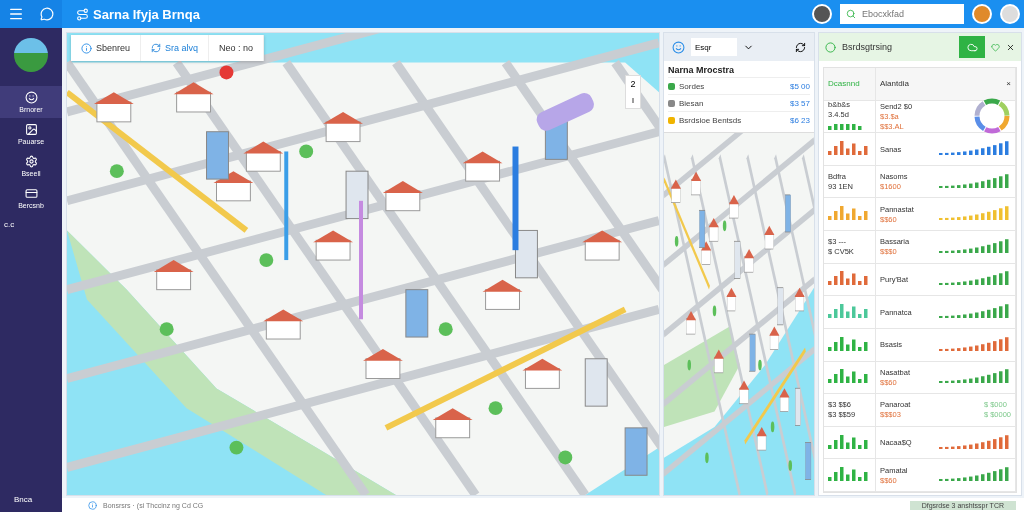  I want to click on map-tab: Sbenreu, so click(106, 48).